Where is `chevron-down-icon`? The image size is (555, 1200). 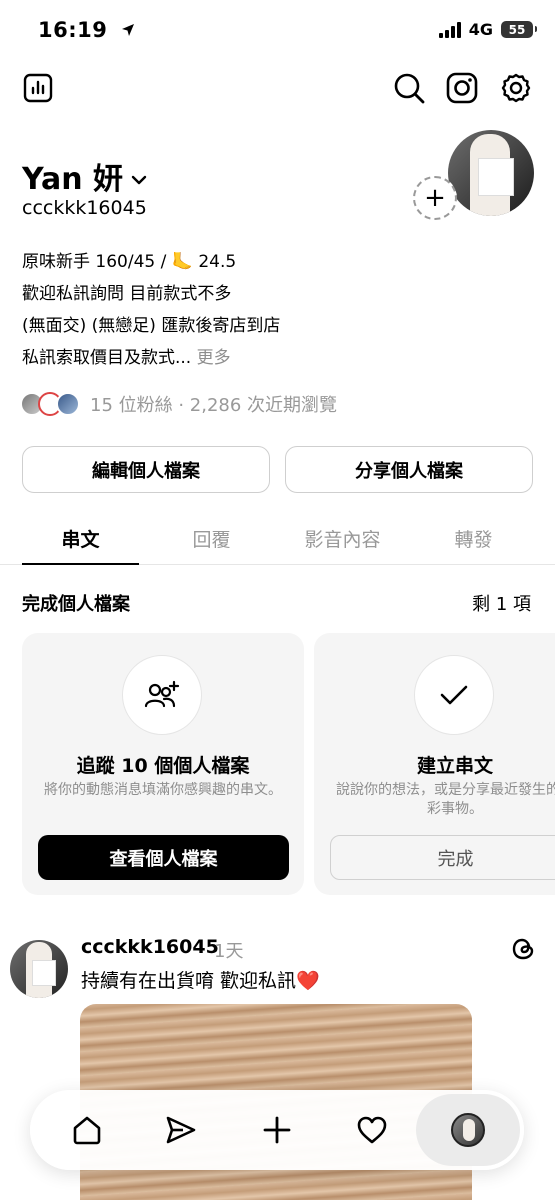
chevron-down-icon is located at coordinates (139, 176).